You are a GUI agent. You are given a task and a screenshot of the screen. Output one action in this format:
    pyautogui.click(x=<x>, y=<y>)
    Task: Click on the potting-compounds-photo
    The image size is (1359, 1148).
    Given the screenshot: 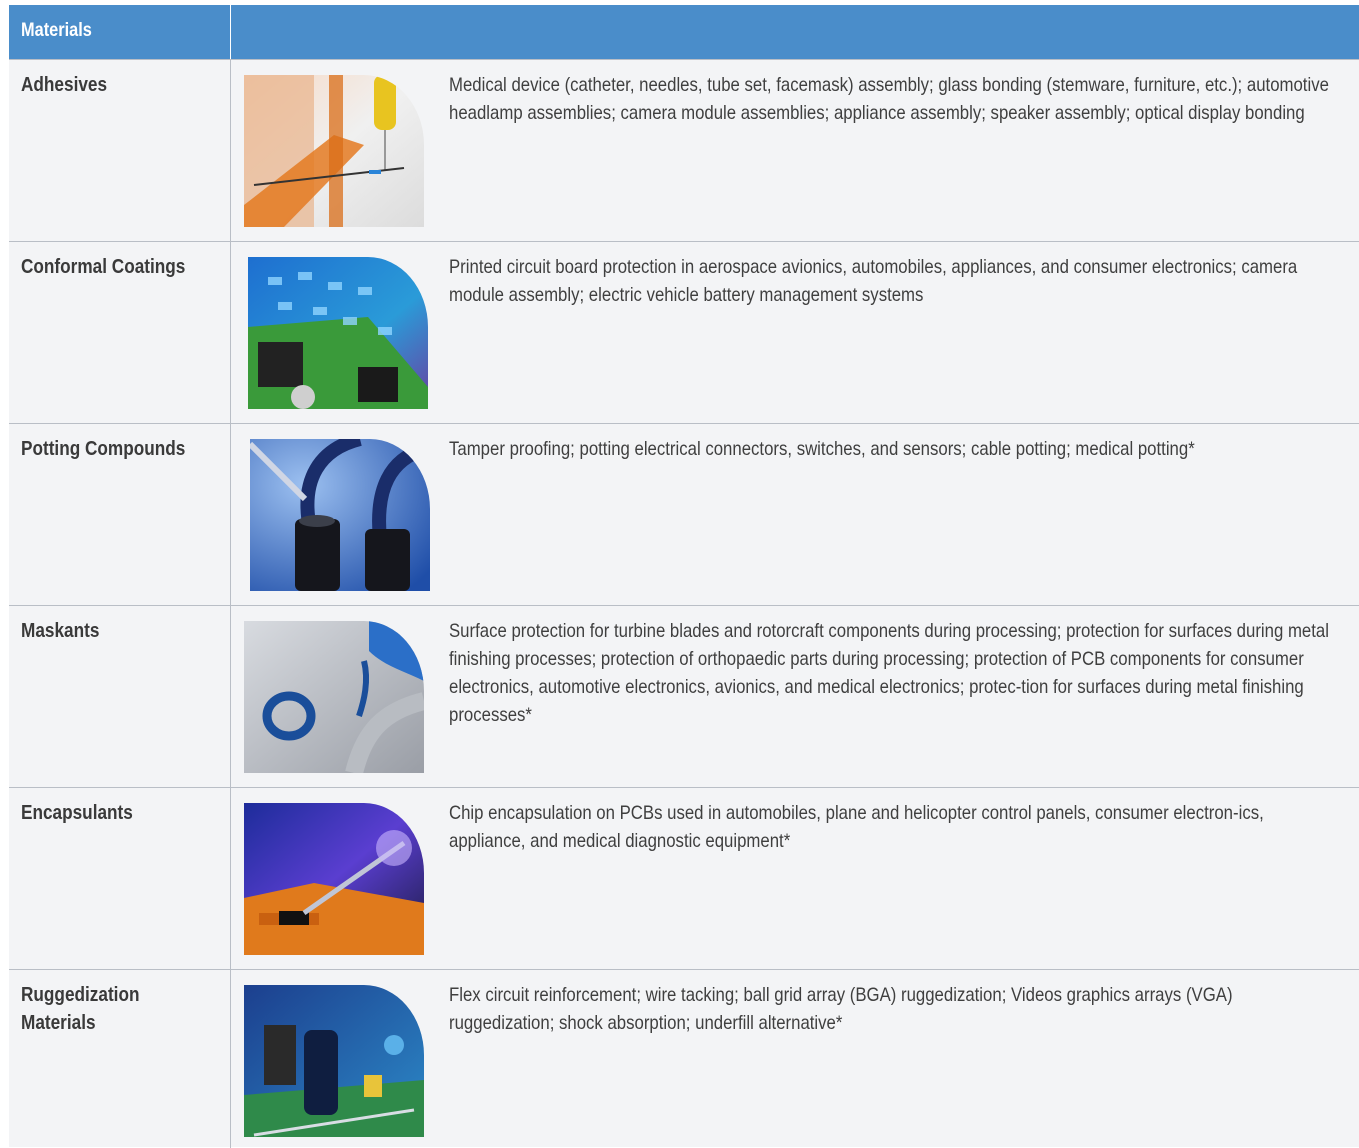 What is the action you would take?
    pyautogui.click(x=340, y=515)
    